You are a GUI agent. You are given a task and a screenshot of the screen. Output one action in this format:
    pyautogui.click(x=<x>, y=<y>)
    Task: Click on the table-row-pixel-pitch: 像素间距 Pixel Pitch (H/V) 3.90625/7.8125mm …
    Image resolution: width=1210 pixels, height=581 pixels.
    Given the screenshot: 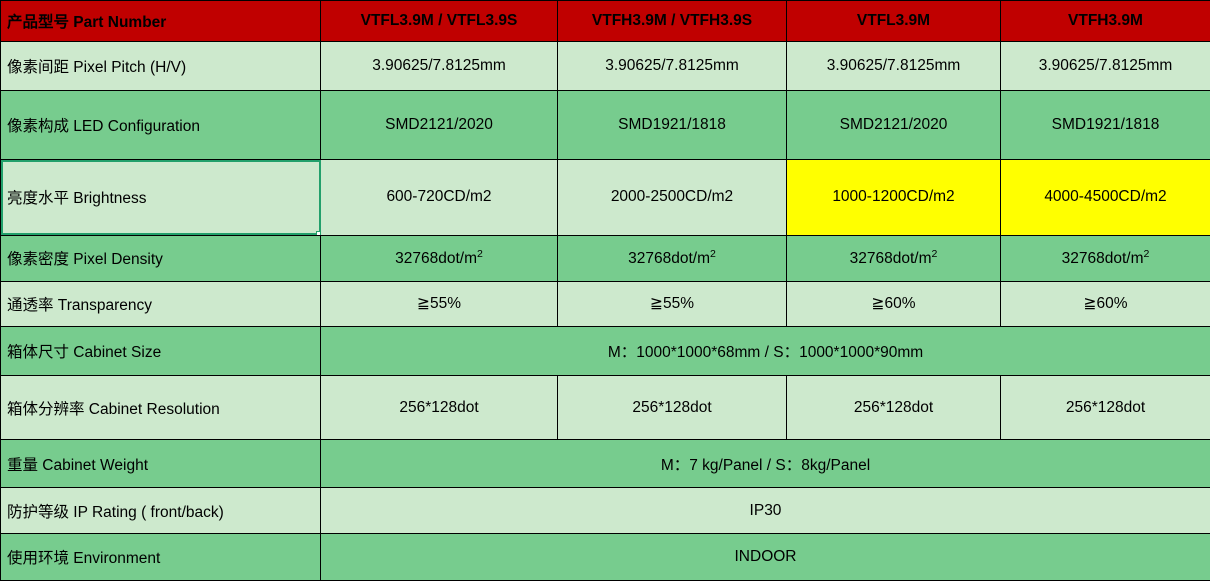 What is the action you would take?
    pyautogui.click(x=605, y=66)
    